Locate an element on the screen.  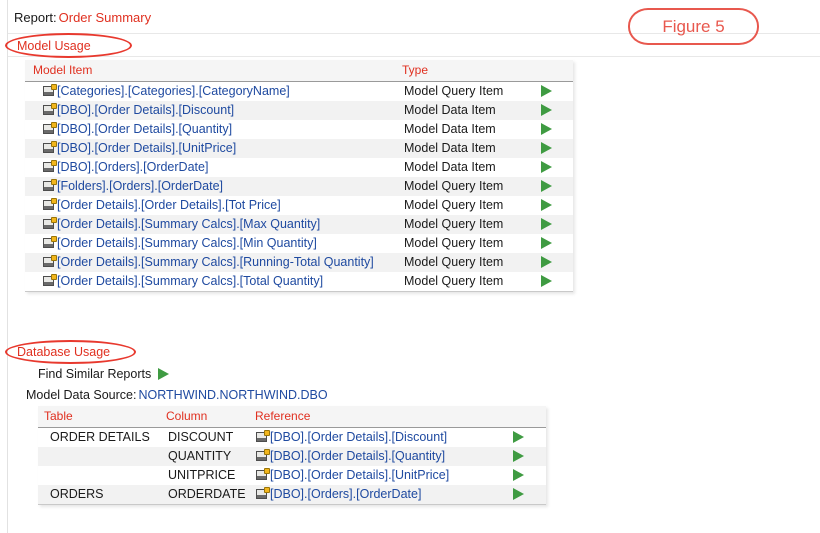
model-item-link: [DBO].[Orders].[OrderDate] is located at coordinates (132, 167).